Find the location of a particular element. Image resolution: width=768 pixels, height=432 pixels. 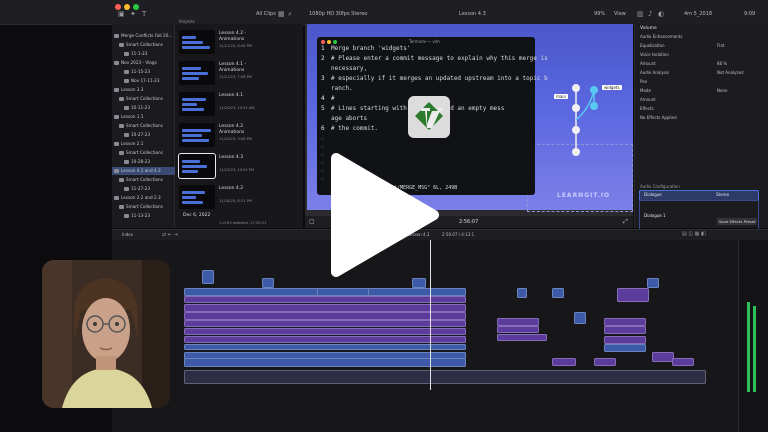

viewer-transform-icon: ▢ is located at coordinates (312, 221).